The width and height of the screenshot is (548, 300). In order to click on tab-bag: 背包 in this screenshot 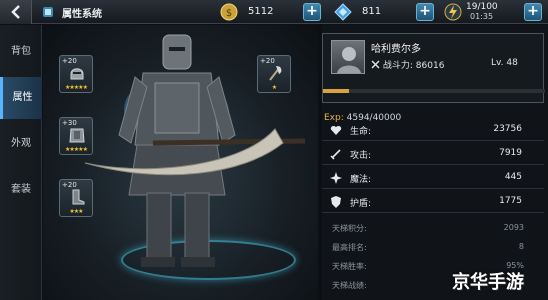, I will do `click(21, 52)`.